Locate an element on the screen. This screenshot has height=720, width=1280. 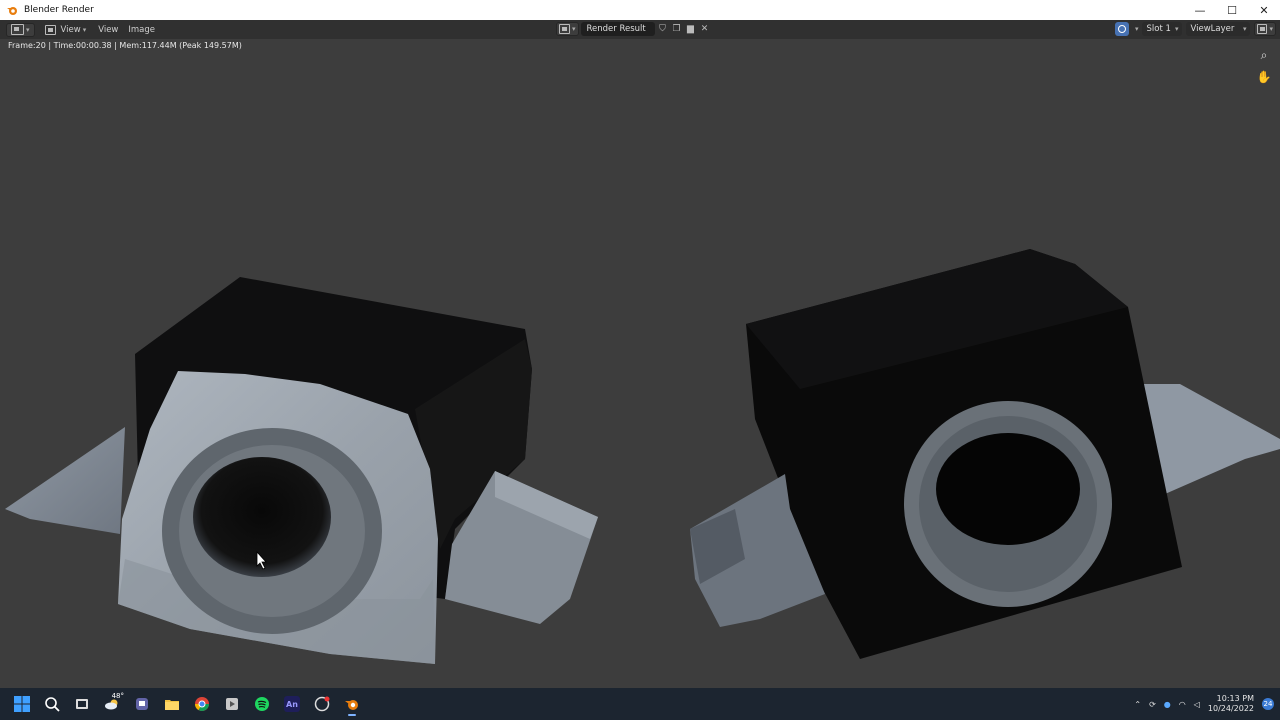
spotify-icon is located at coordinates (262, 704).